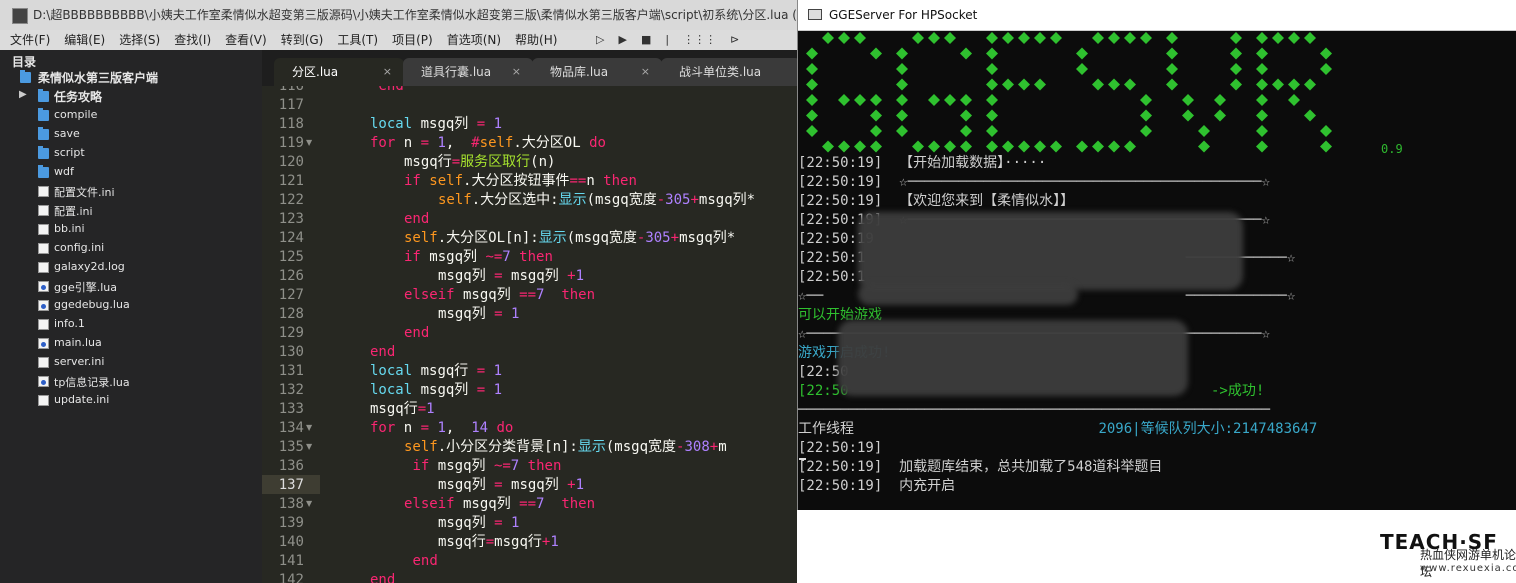 The height and width of the screenshot is (583, 1516). What do you see at coordinates (131, 324) in the screenshot?
I see `sidebar-item: info.1` at bounding box center [131, 324].